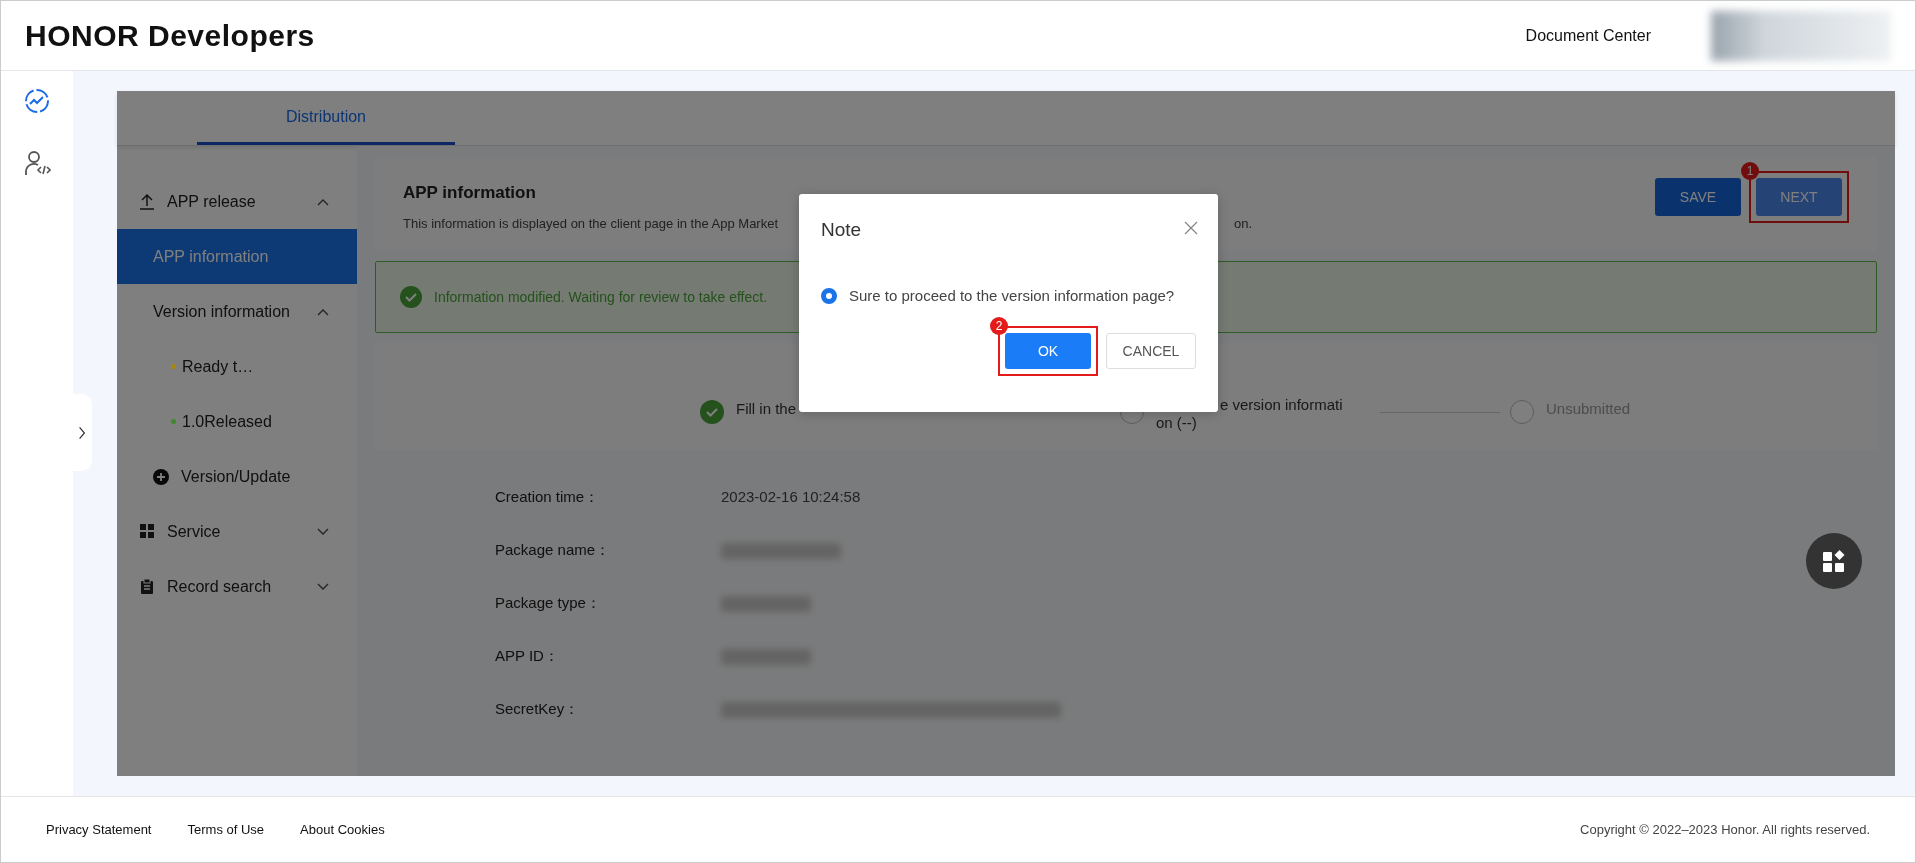  Describe the element at coordinates (591, 223) in the screenshot. I see `description-text: This information is displayed on the client page in the App Market` at that location.